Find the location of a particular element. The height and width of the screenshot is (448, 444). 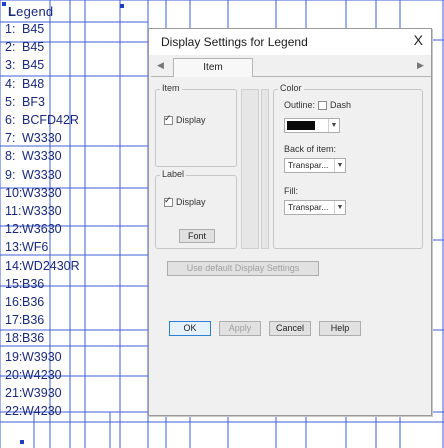

legend-item-number: 9: is located at coordinates (10, 174).